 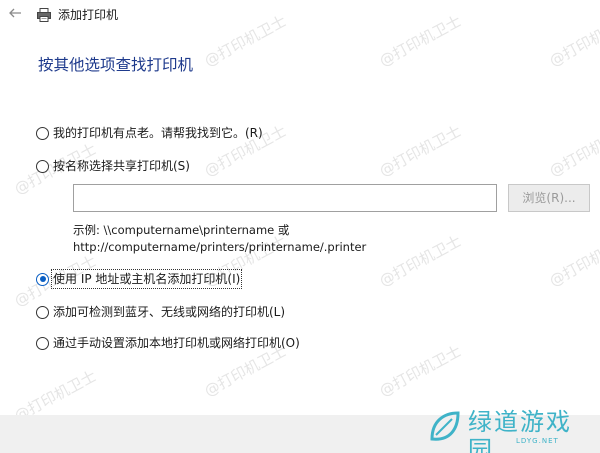 What do you see at coordinates (176, 343) in the screenshot?
I see `option-label: 通过手动设置添加本地打印机或网络打印机(O)` at bounding box center [176, 343].